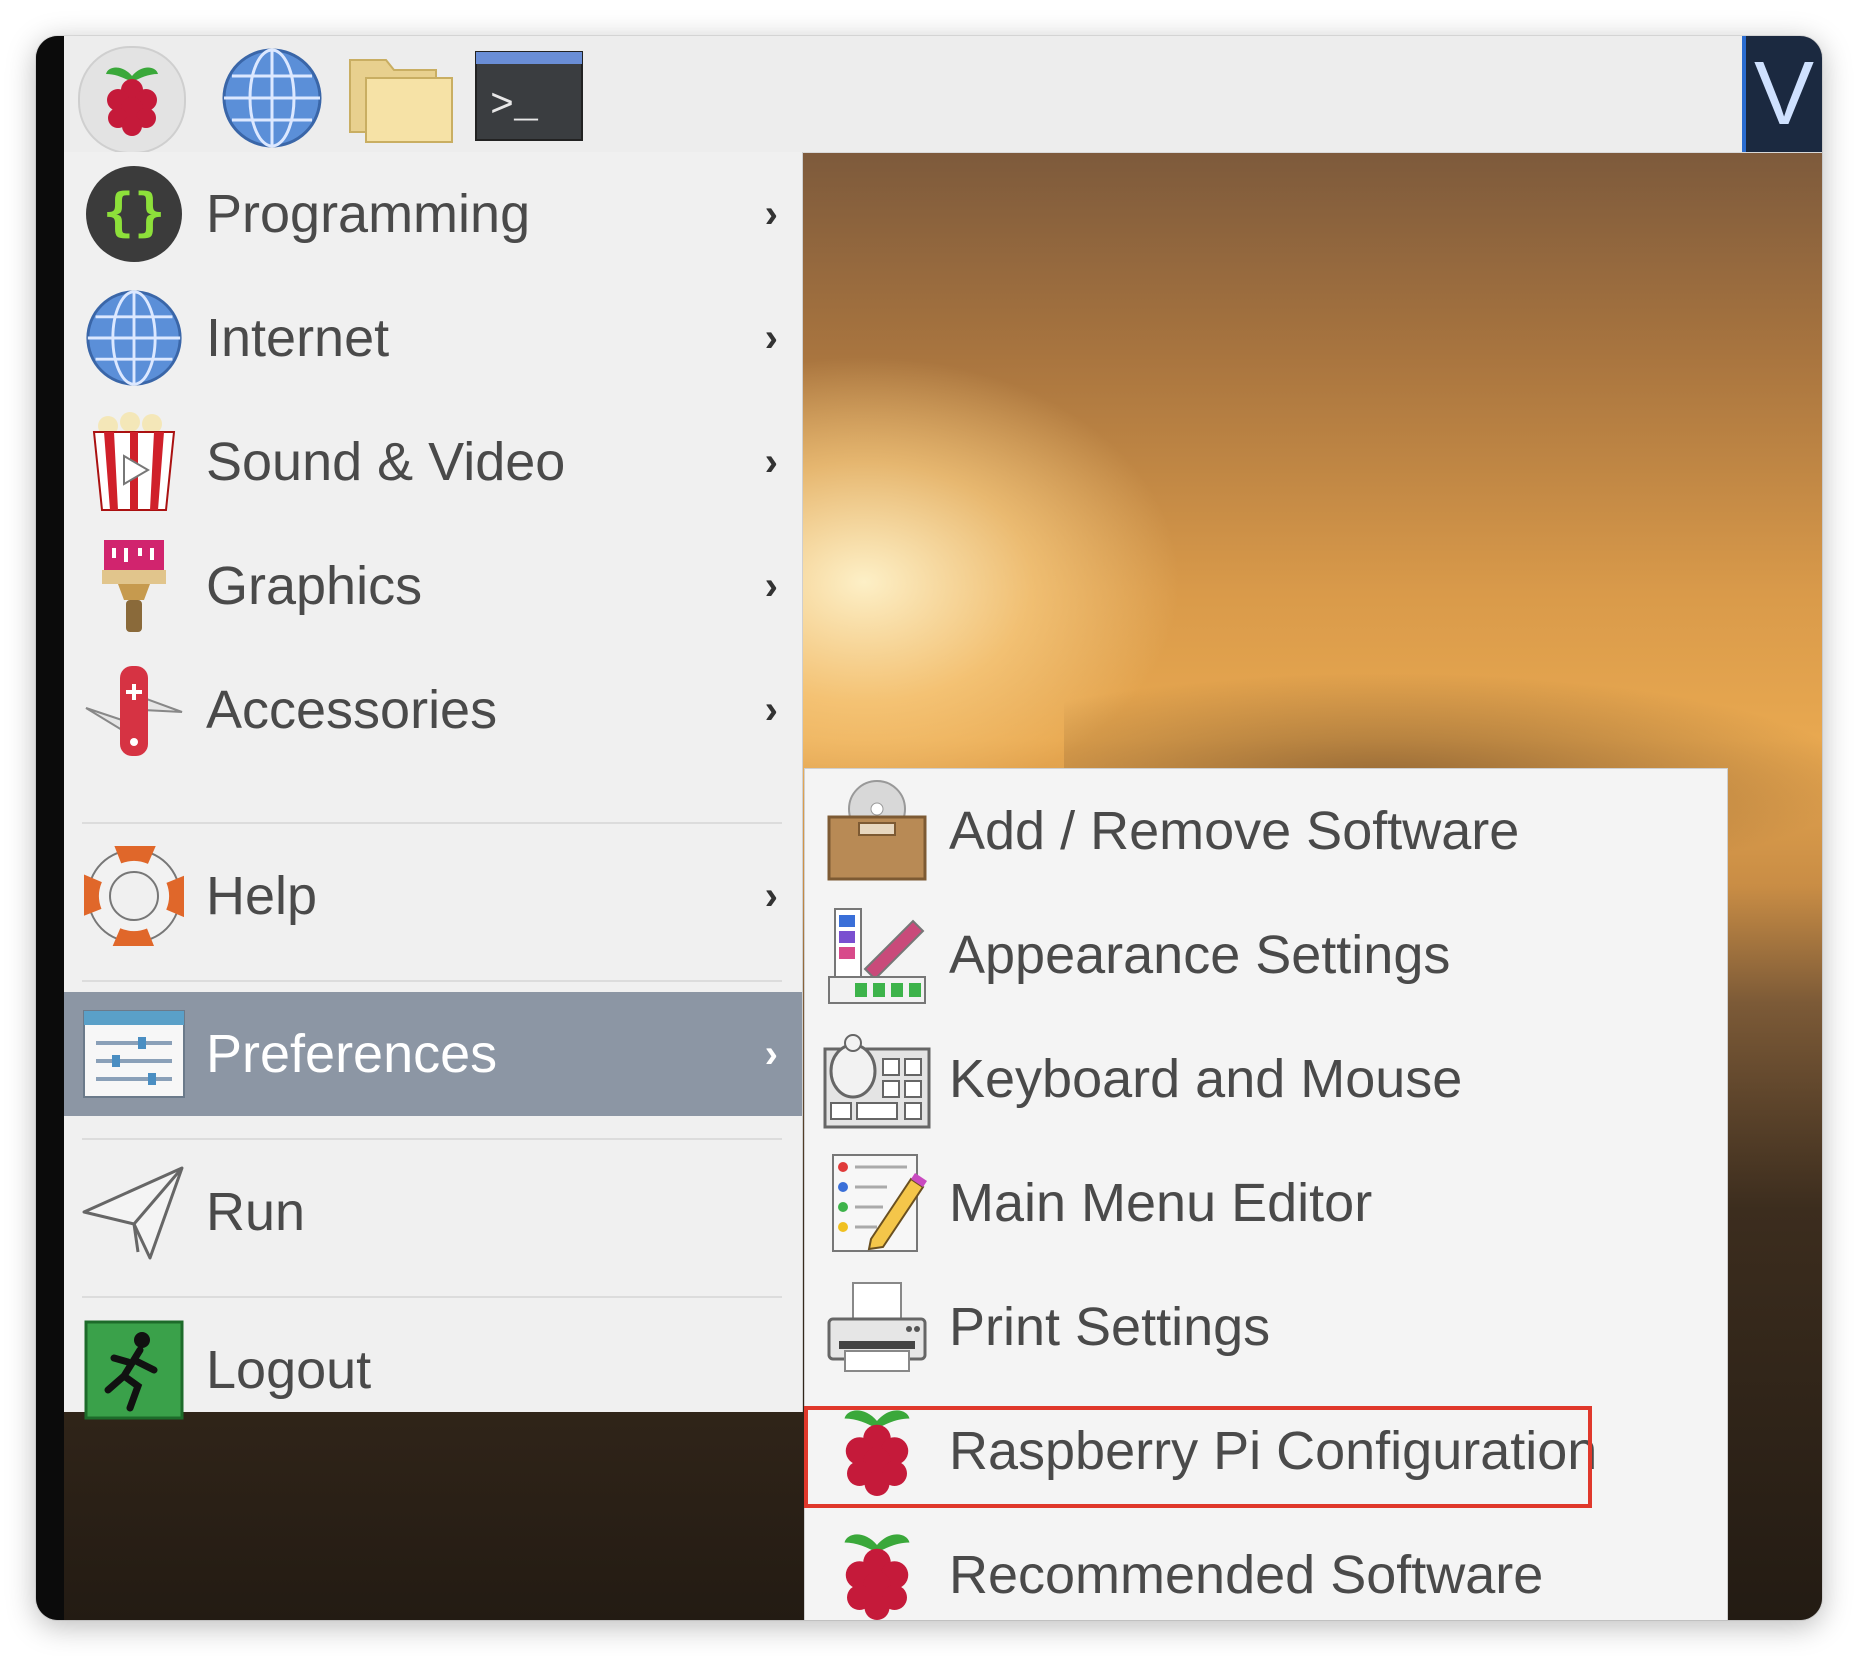 Image resolution: width=1858 pixels, height=1656 pixels. Describe the element at coordinates (1200, 955) in the screenshot. I see `submenu-item-label: Appearance Settings` at that location.